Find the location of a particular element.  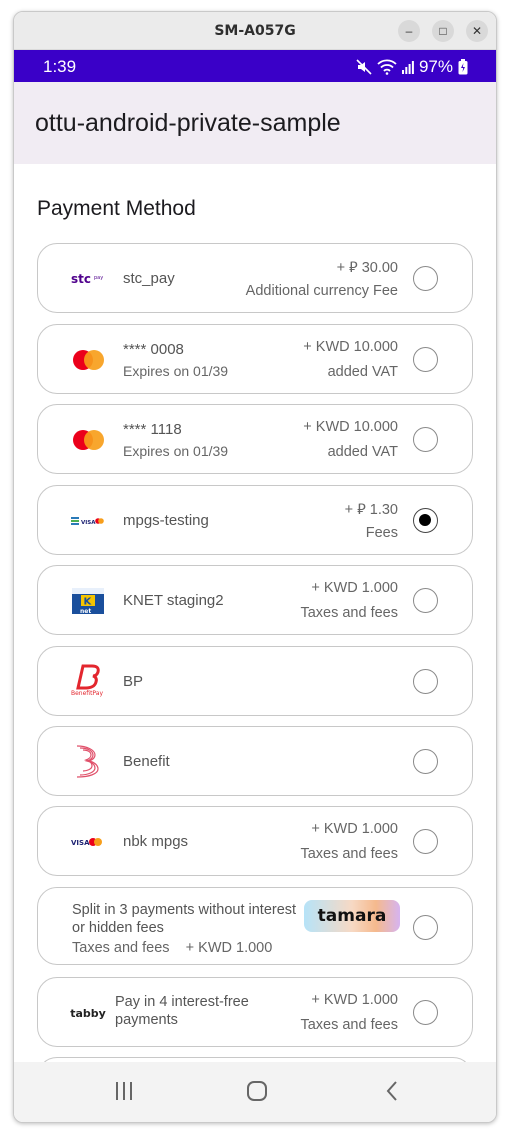

tabby-description: Pay in 4 interest-free payments is located at coordinates (182, 1011).